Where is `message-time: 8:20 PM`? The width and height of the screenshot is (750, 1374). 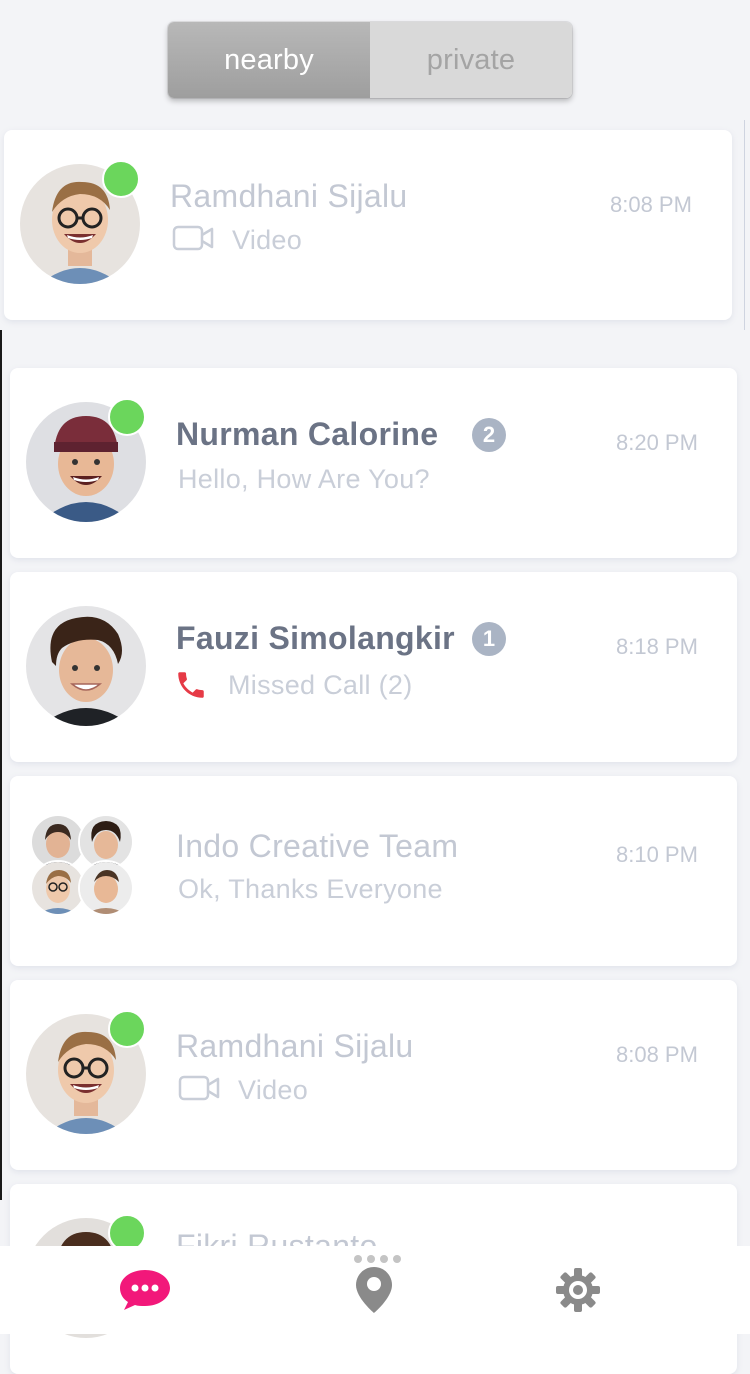
message-time: 8:20 PM is located at coordinates (657, 442).